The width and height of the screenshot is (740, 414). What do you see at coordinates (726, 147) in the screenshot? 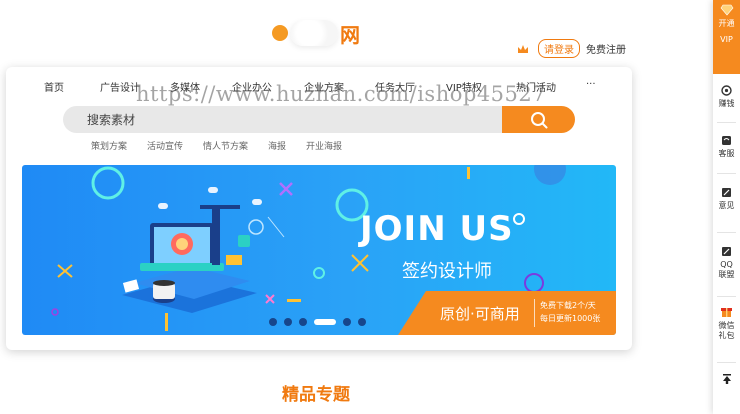
I see `sidebar-item-service: 客服` at bounding box center [726, 147].